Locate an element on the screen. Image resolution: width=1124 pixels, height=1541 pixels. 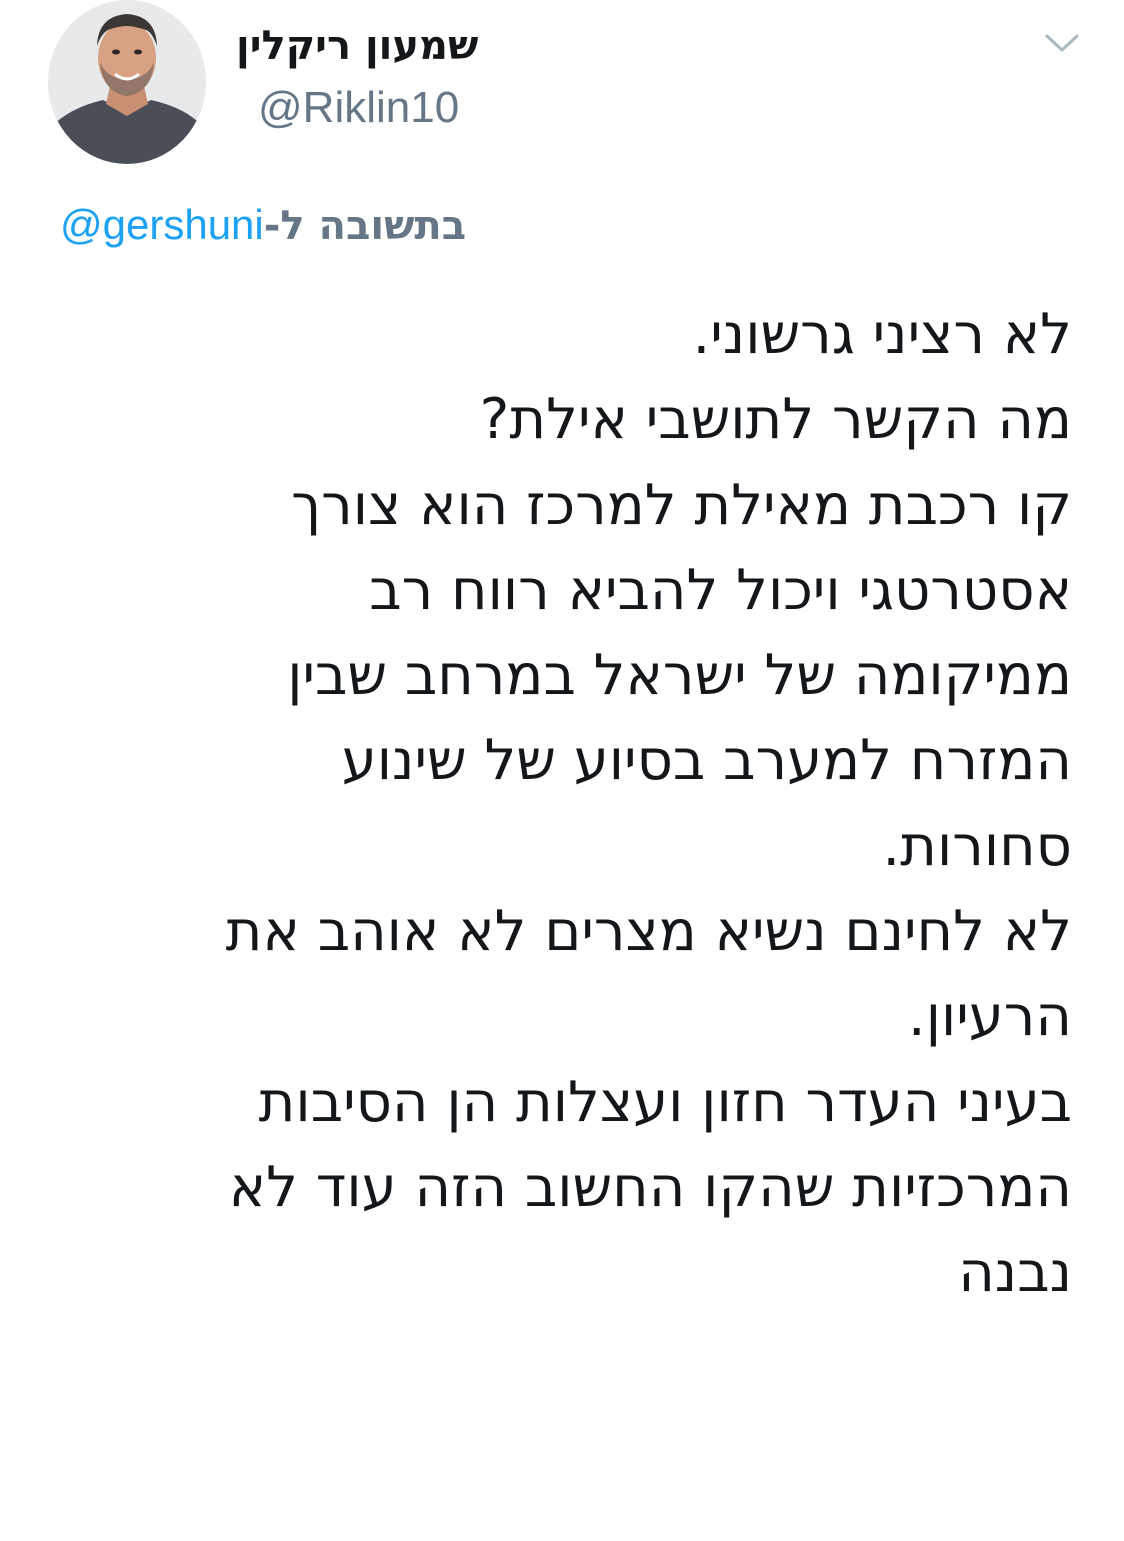
reply-context: בתשובה ל-@gershuni is located at coordinates (263, 225).